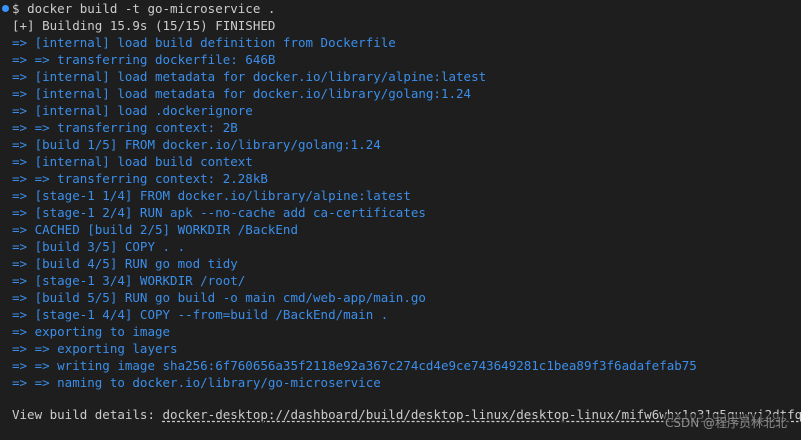 The image size is (801, 440). Describe the element at coordinates (725, 422) in the screenshot. I see `watermark: CSDN @程序员林北北` at that location.